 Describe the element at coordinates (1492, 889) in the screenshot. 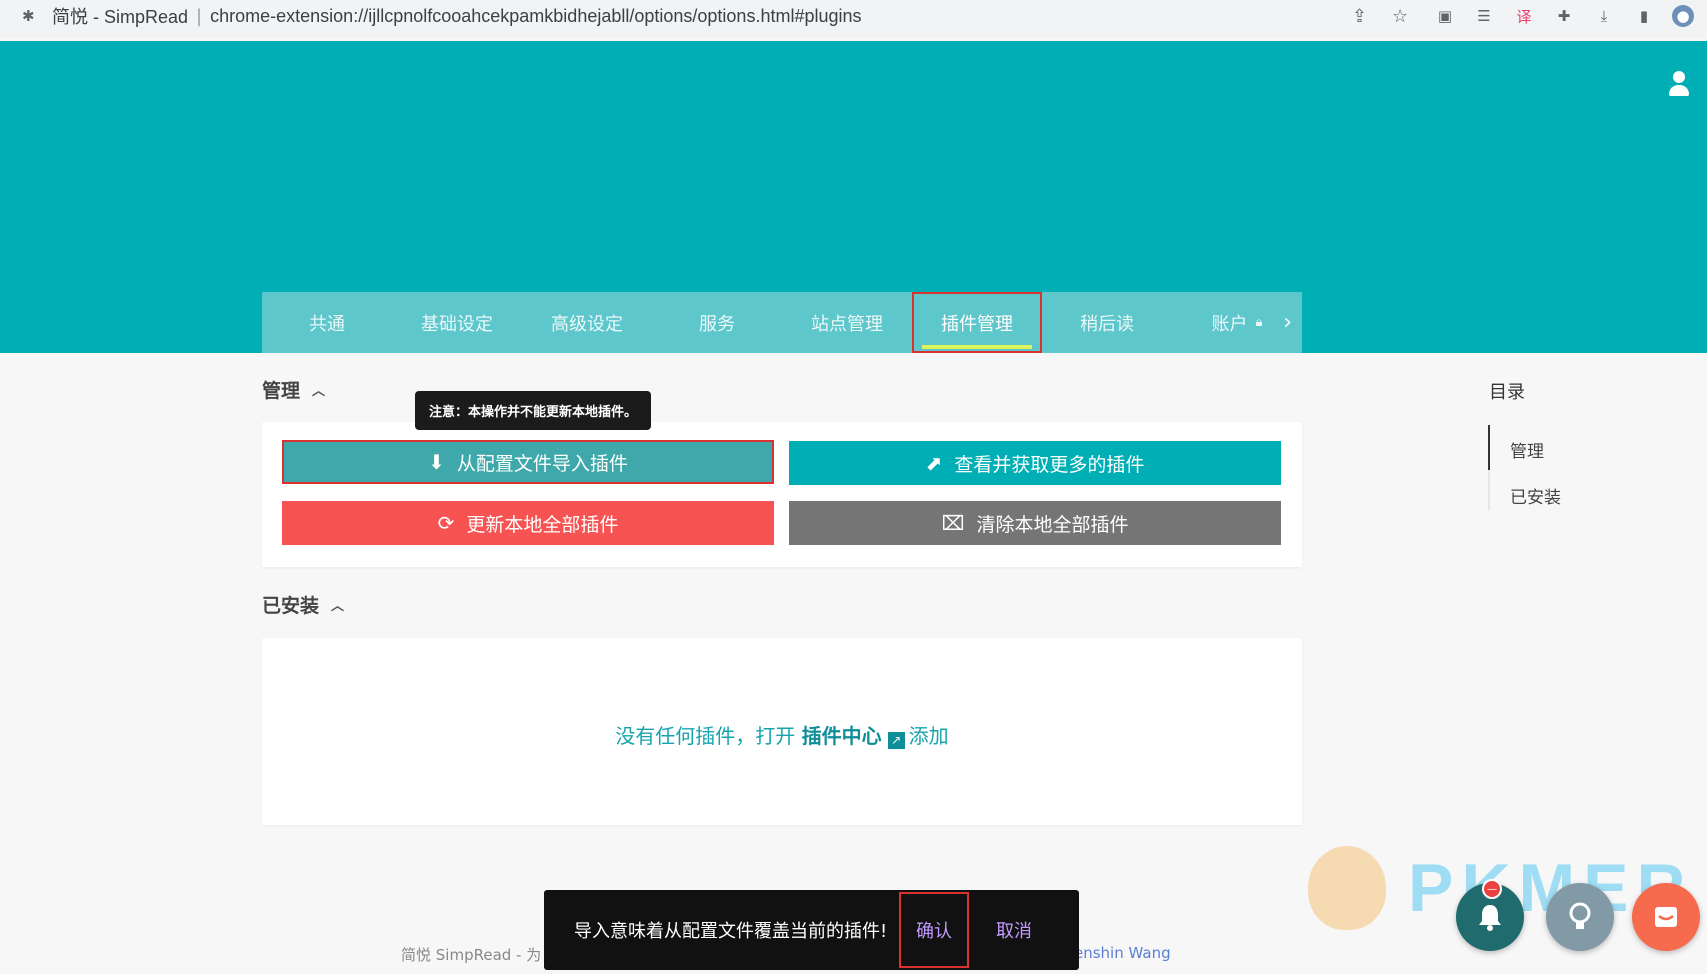

I see `notification-badge: —` at that location.